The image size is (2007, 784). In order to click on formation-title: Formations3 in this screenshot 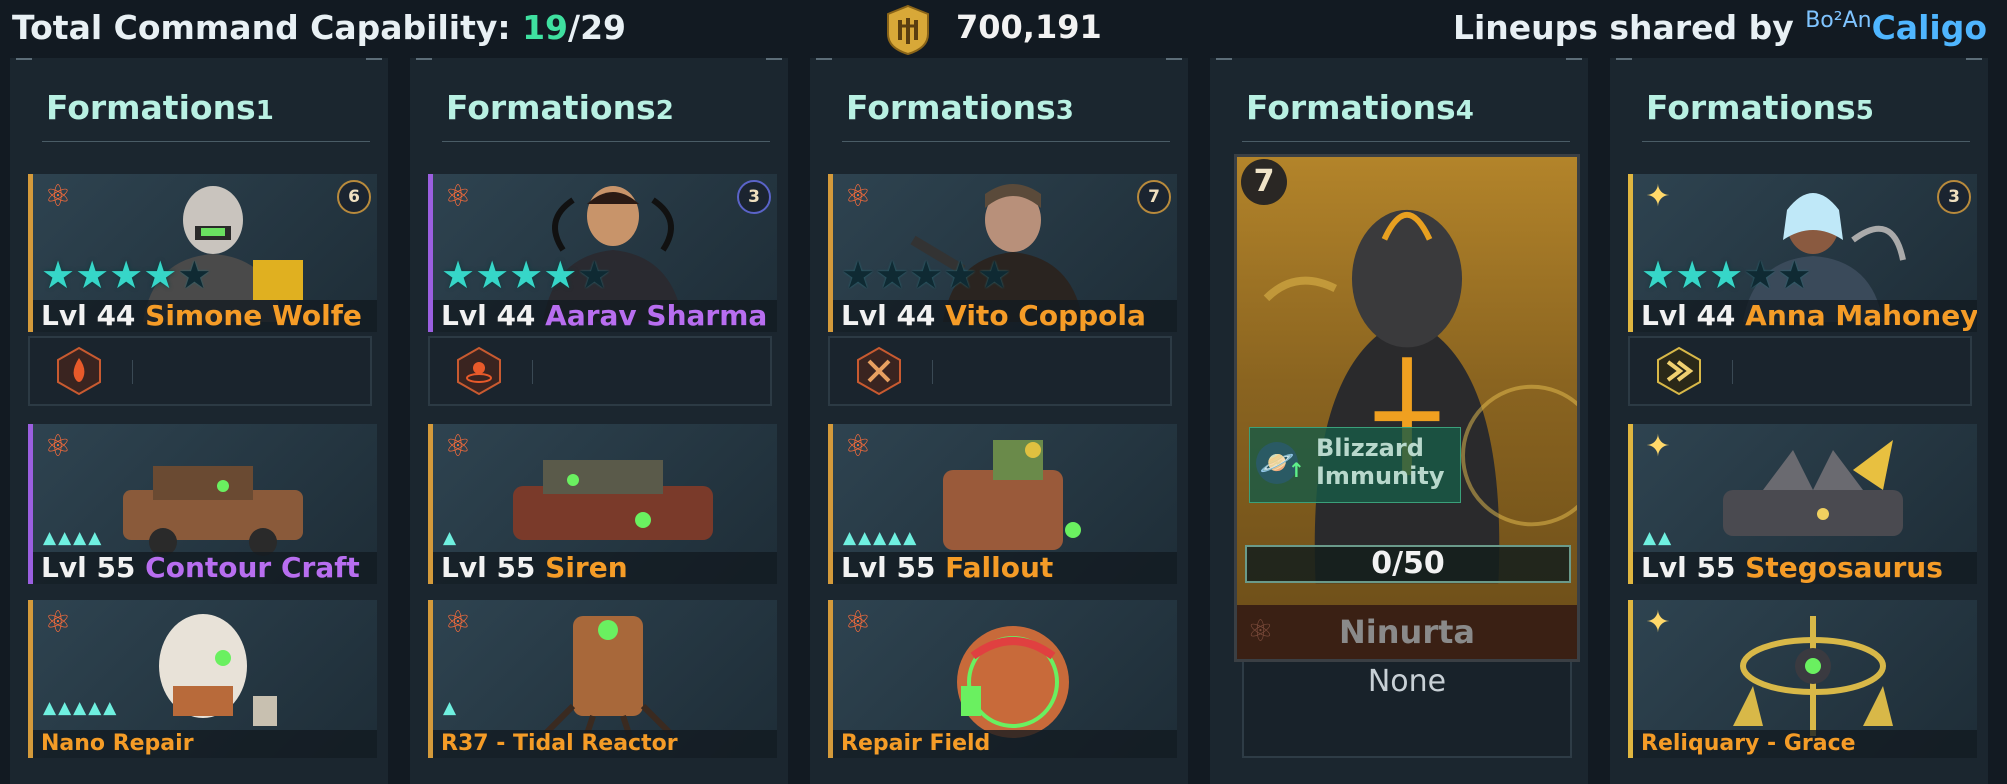, I will do `click(960, 107)`.